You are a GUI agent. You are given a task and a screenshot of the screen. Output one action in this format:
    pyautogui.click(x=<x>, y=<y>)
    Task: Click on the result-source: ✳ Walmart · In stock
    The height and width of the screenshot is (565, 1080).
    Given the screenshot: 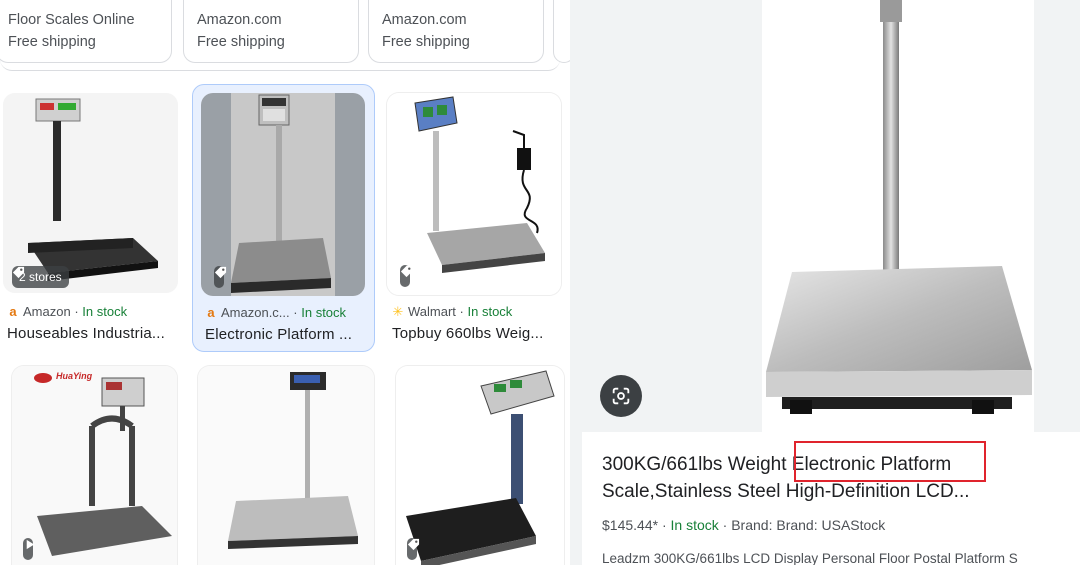 What is the action you would take?
    pyautogui.click(x=452, y=312)
    